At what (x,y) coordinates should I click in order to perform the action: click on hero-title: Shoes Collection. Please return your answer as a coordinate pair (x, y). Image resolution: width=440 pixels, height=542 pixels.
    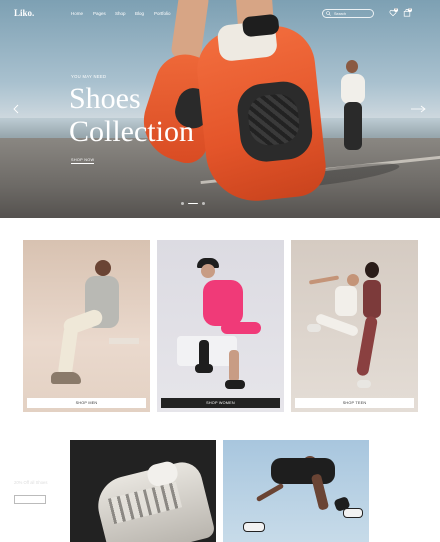
    Looking at the image, I should click on (131, 115).